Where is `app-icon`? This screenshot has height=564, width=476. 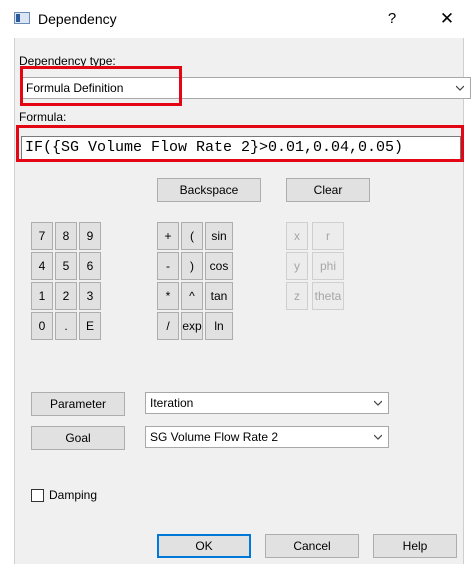 app-icon is located at coordinates (22, 18).